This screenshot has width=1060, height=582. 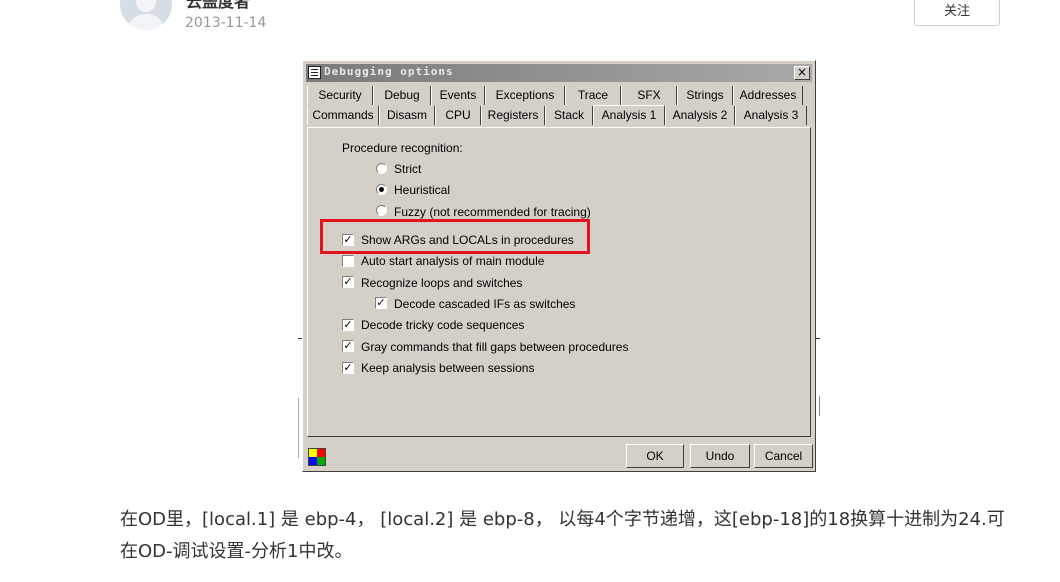 What do you see at coordinates (442, 325) in the screenshot?
I see `checkbox-decode-tricky-label: Decode tricky code sequences` at bounding box center [442, 325].